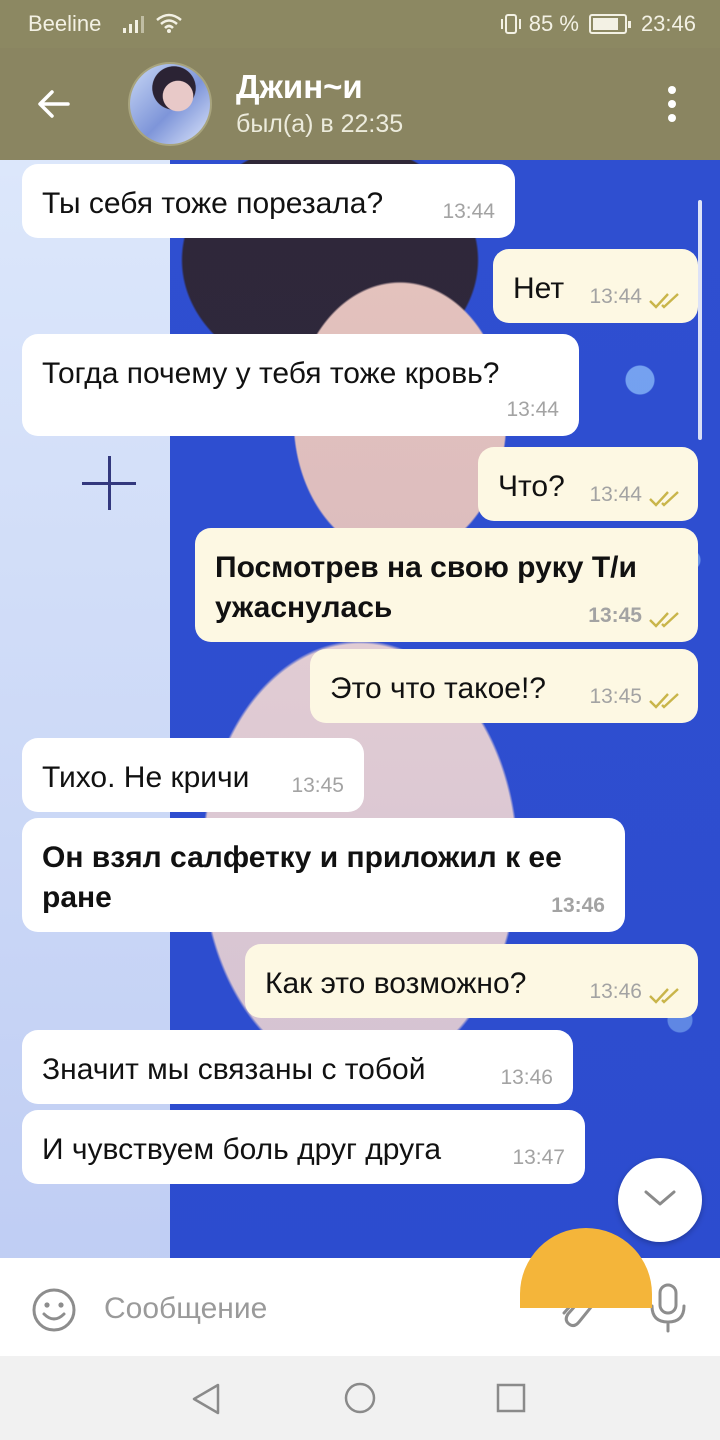 The width and height of the screenshot is (720, 1440). Describe the element at coordinates (109, 483) in the screenshot. I see `wallpaper-plus-mark` at that location.